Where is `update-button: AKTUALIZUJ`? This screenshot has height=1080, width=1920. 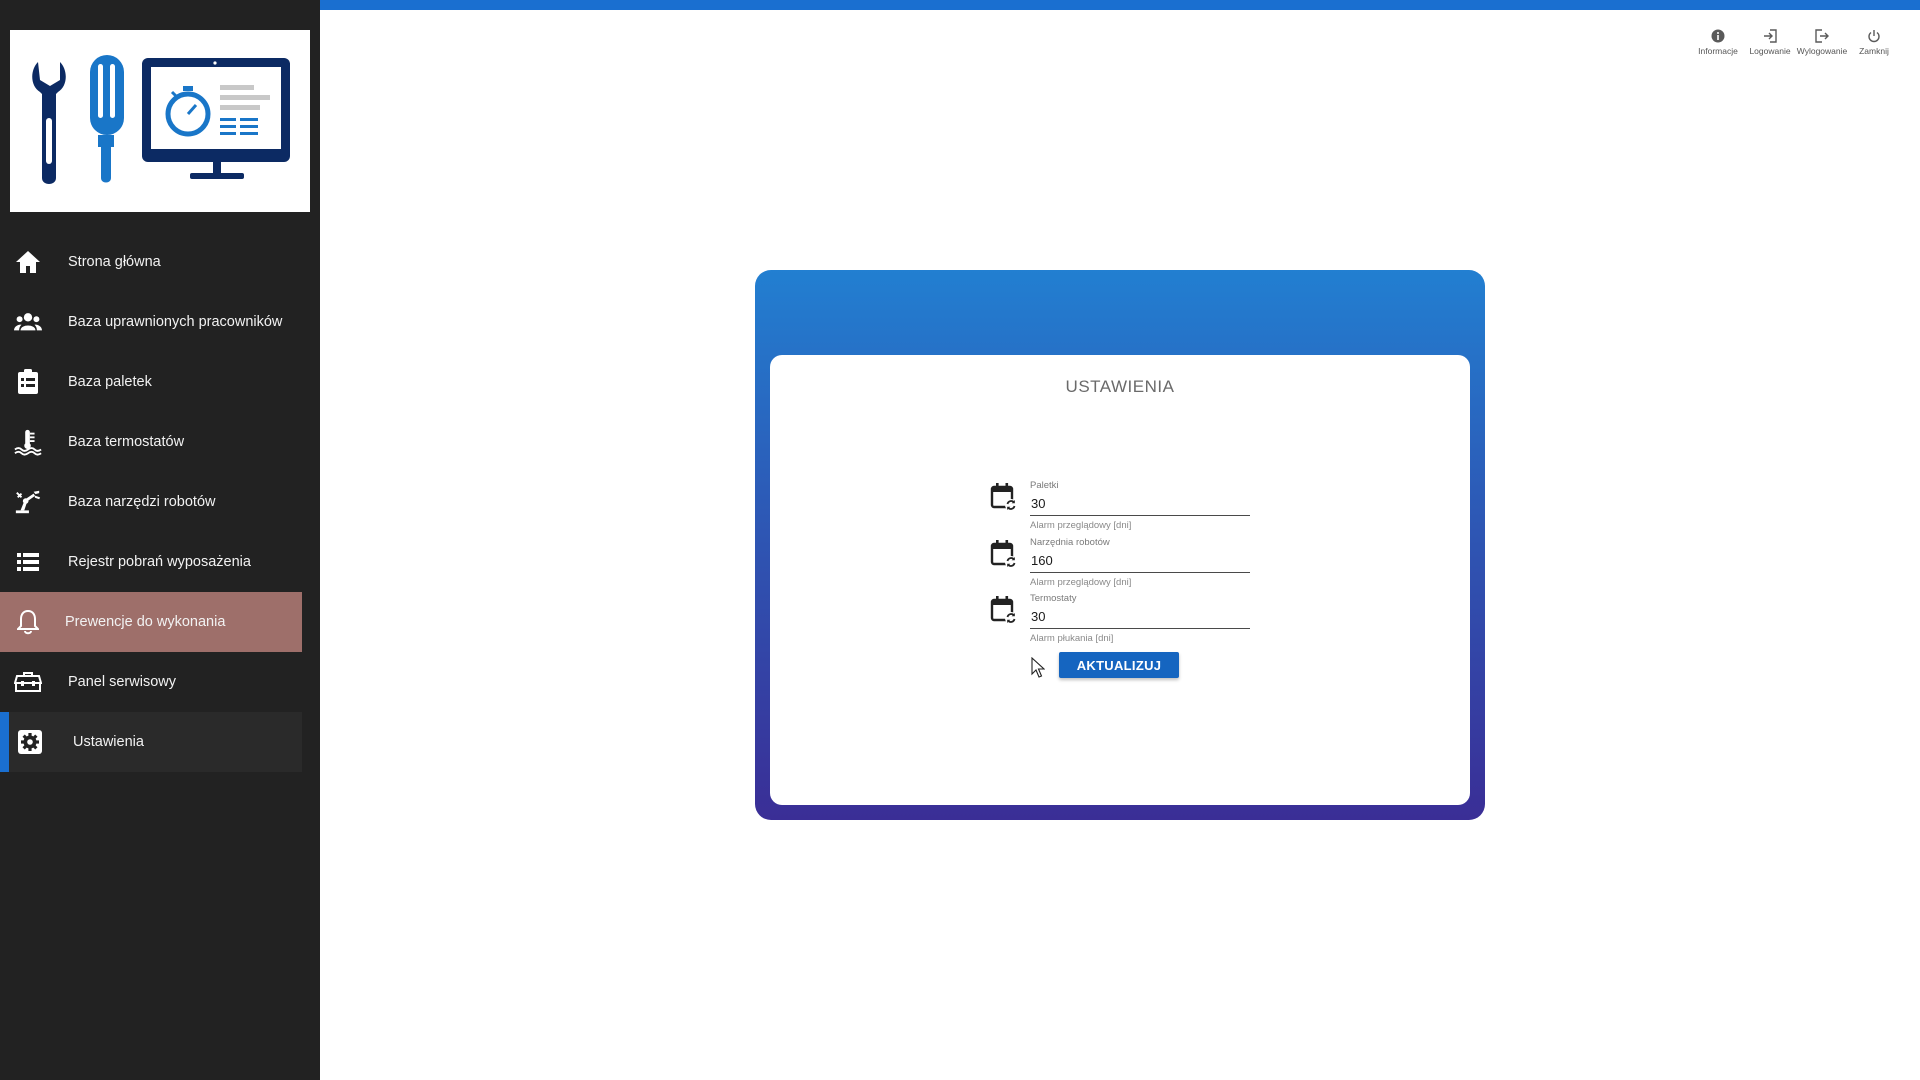 update-button: AKTUALIZUJ is located at coordinates (1119, 665).